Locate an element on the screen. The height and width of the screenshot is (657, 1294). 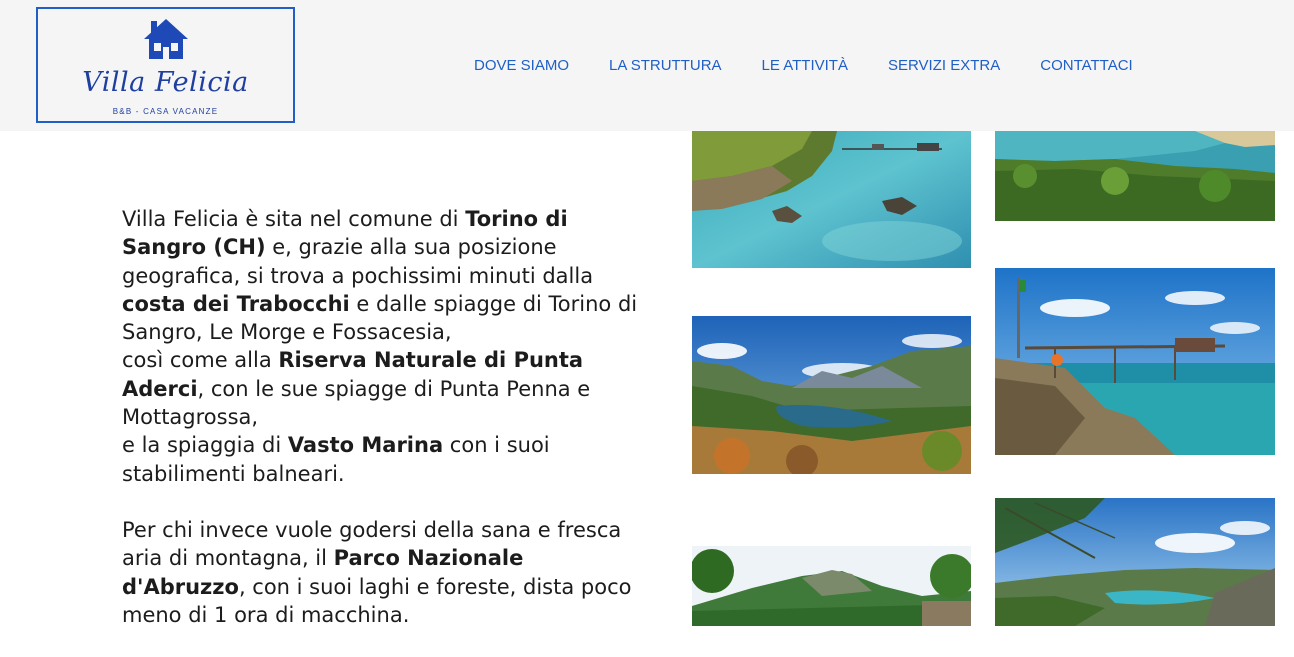
photo-mountain-forest is located at coordinates (831, 586).